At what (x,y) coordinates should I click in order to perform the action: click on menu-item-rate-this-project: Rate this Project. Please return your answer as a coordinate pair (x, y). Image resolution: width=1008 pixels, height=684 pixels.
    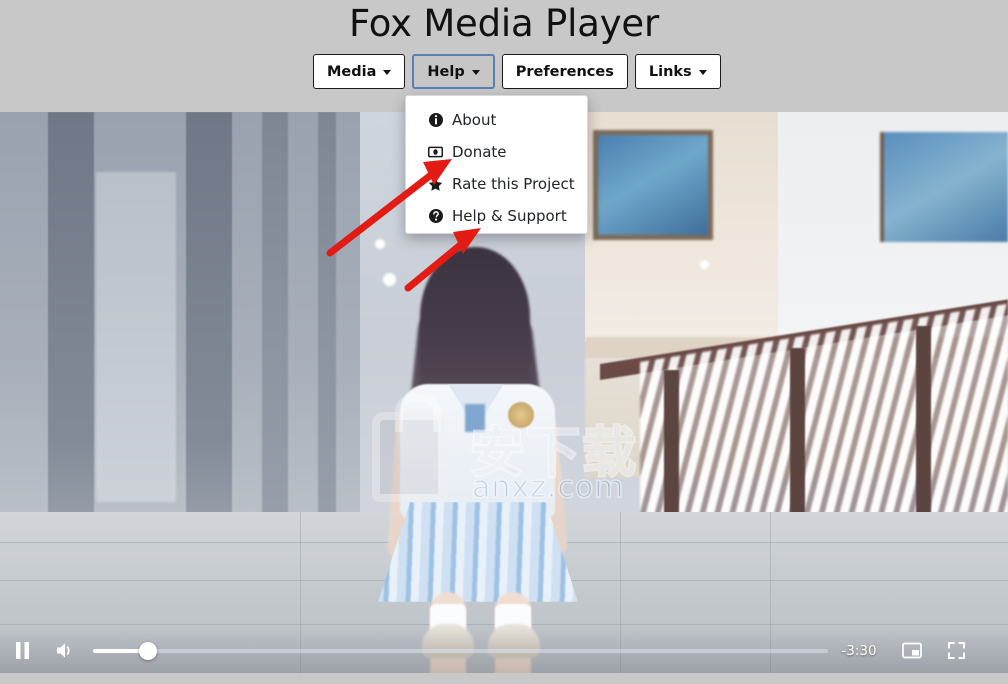
    Looking at the image, I should click on (496, 184).